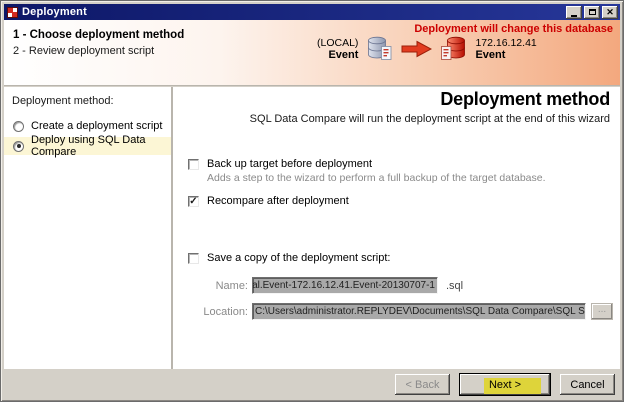  Describe the element at coordinates (525, 99) in the screenshot. I see `page-title: Deployment method` at that location.